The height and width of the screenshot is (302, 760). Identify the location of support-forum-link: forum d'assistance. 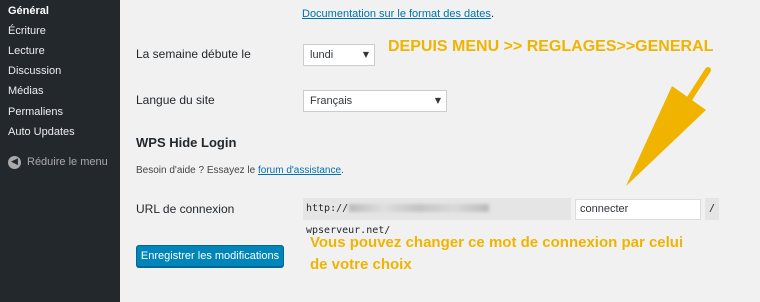
(299, 170).